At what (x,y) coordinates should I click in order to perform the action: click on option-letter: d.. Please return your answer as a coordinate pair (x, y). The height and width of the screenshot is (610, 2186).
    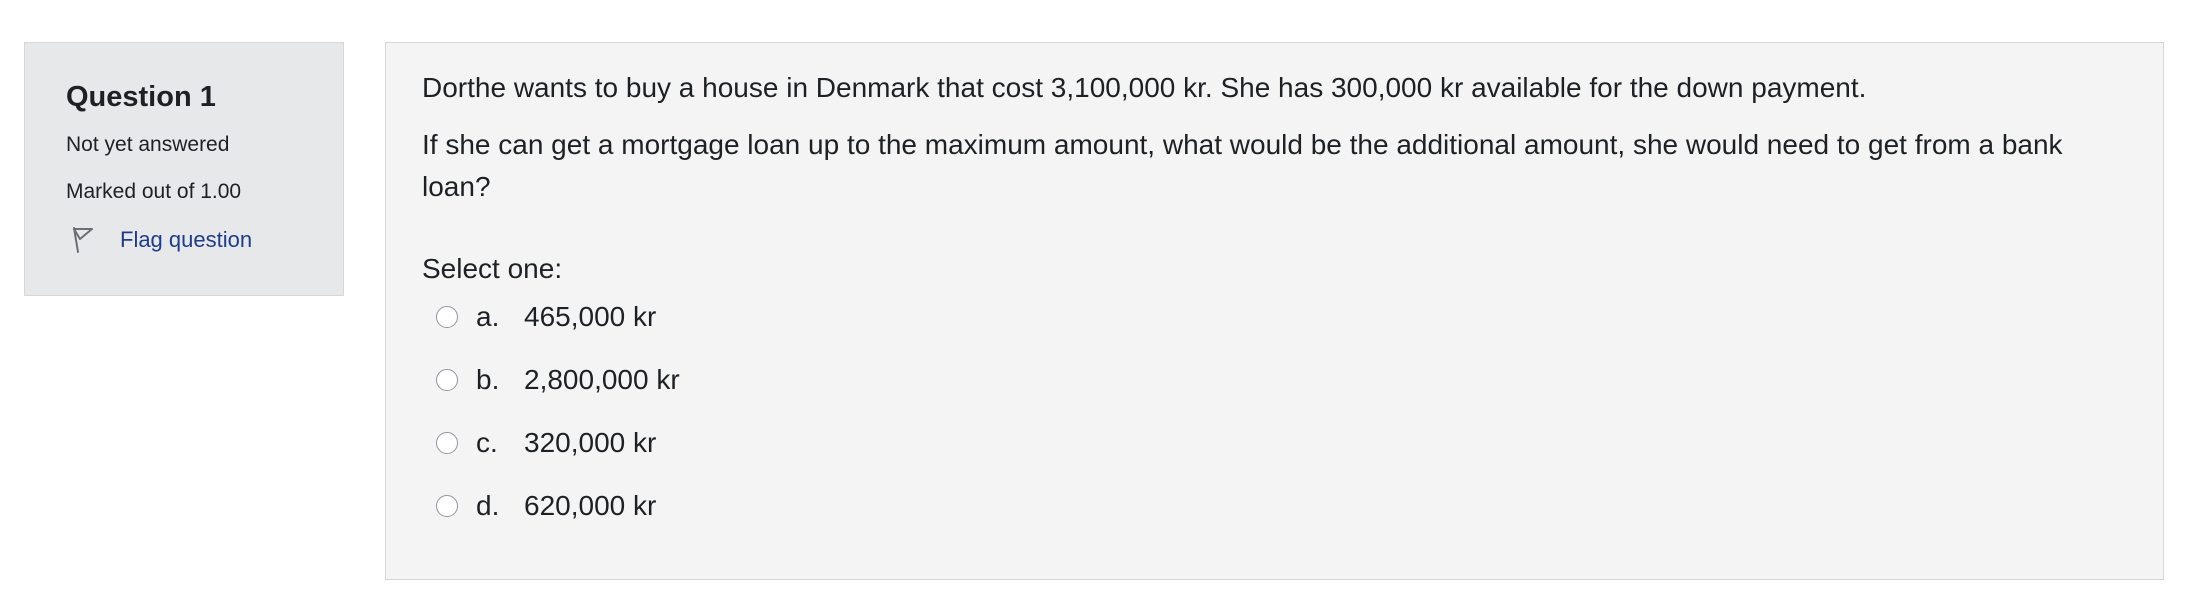
    Looking at the image, I should click on (488, 505).